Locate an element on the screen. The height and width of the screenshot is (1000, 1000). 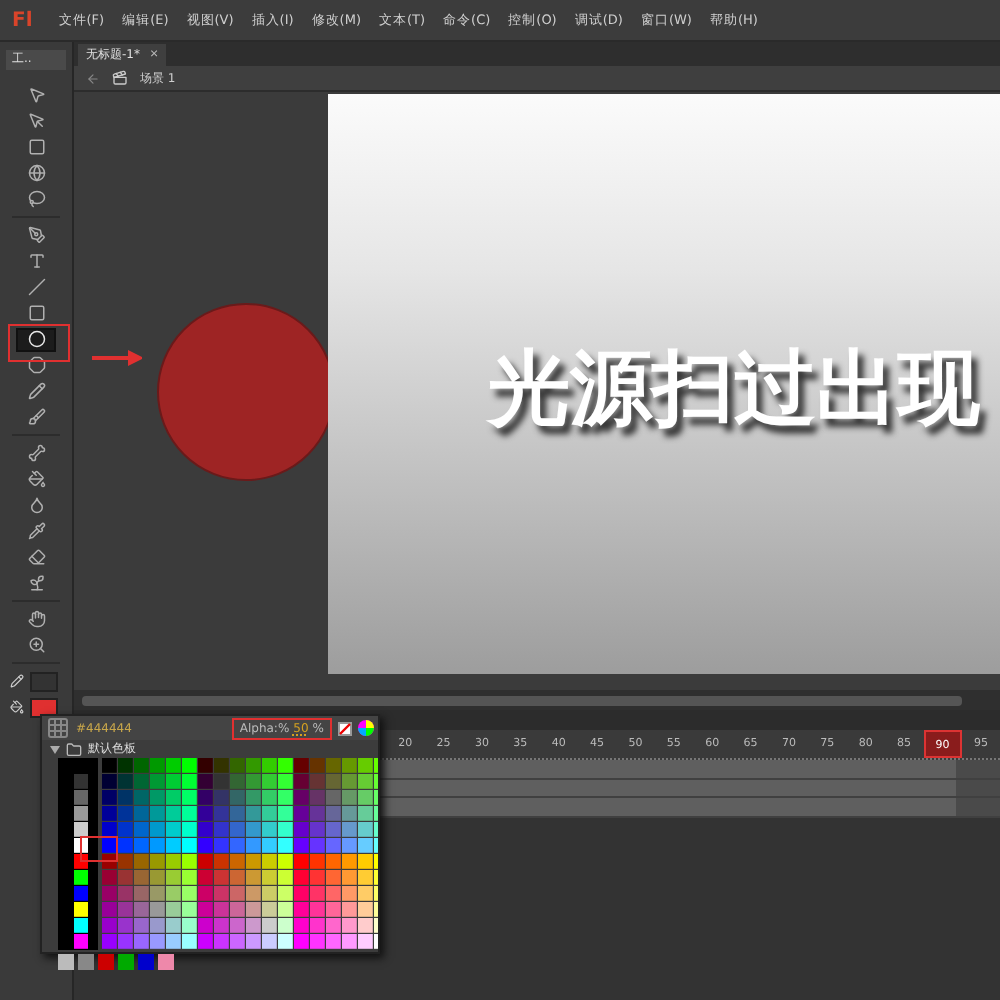
arrow-pointer-icon is located at coordinates (36, 95).